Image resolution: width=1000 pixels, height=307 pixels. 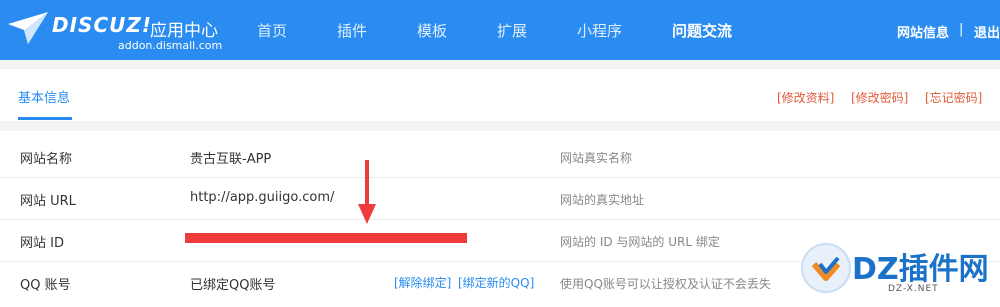 I want to click on brand-subtitle: 应用中心, so click(x=184, y=31).